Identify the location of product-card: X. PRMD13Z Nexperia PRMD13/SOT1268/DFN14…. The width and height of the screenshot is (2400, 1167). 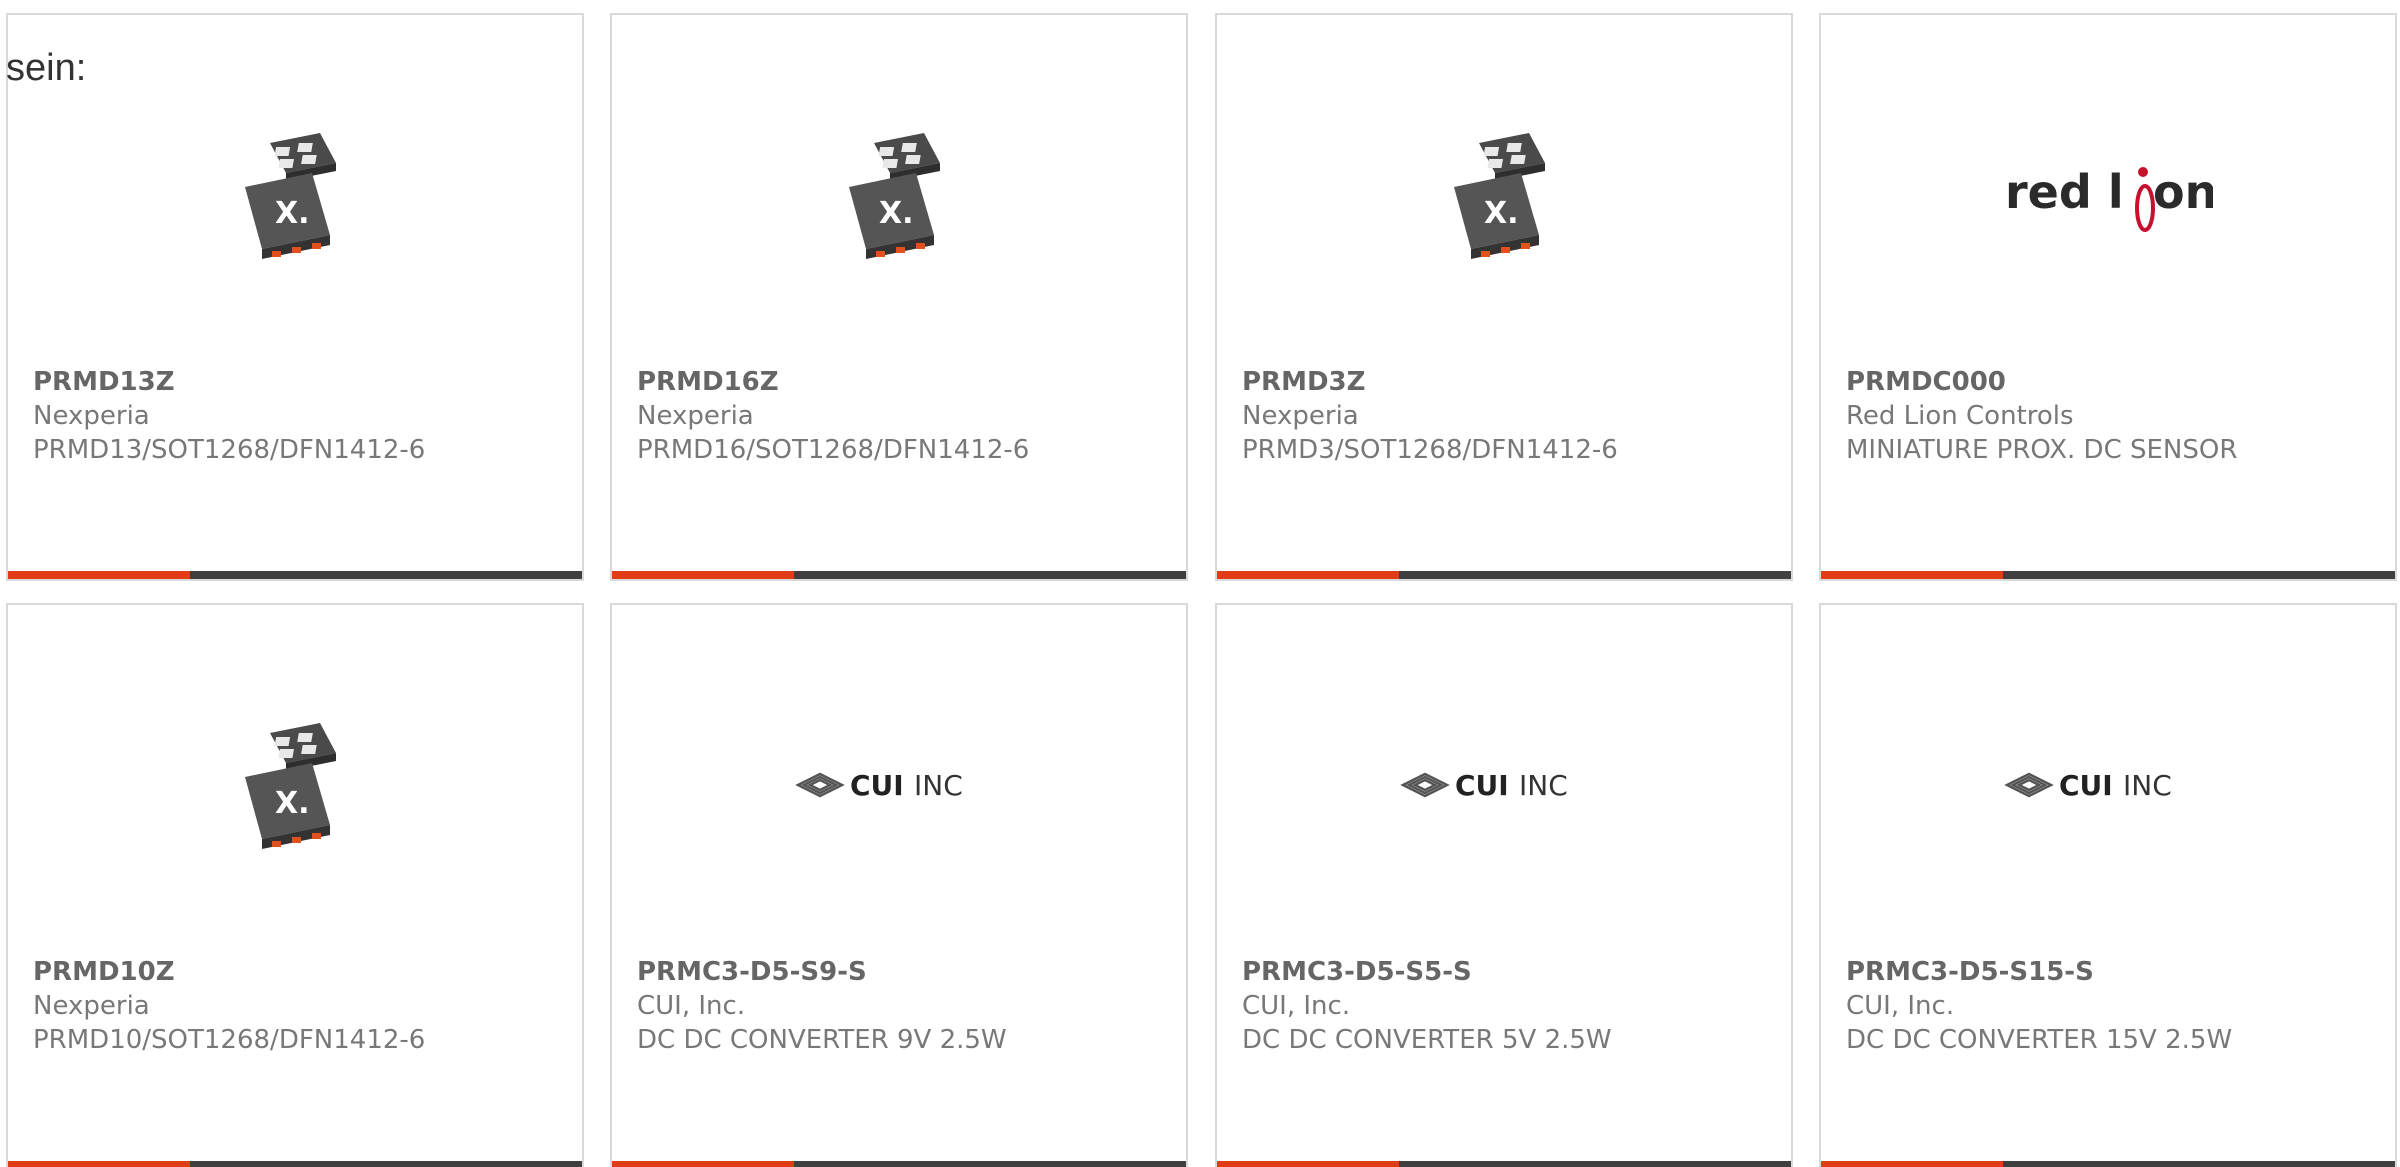
(295, 297).